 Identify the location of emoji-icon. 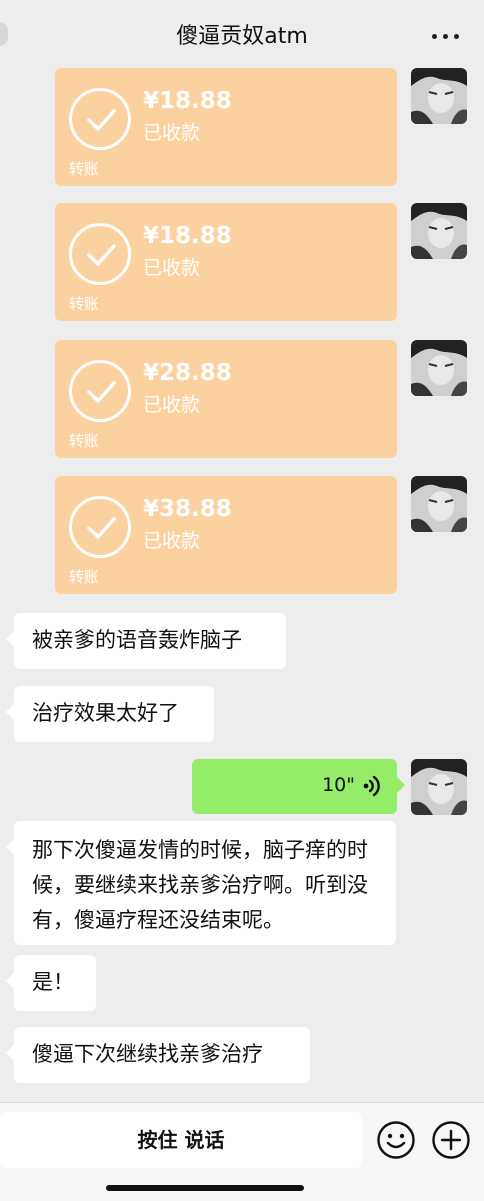
(396, 1140).